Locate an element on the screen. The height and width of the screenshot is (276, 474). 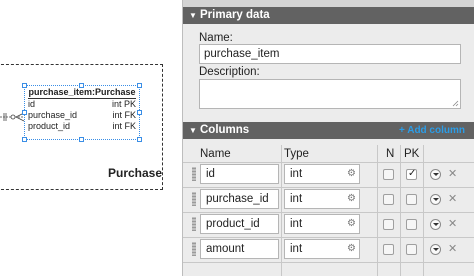
panel-top-bar is located at coordinates (328, 3).